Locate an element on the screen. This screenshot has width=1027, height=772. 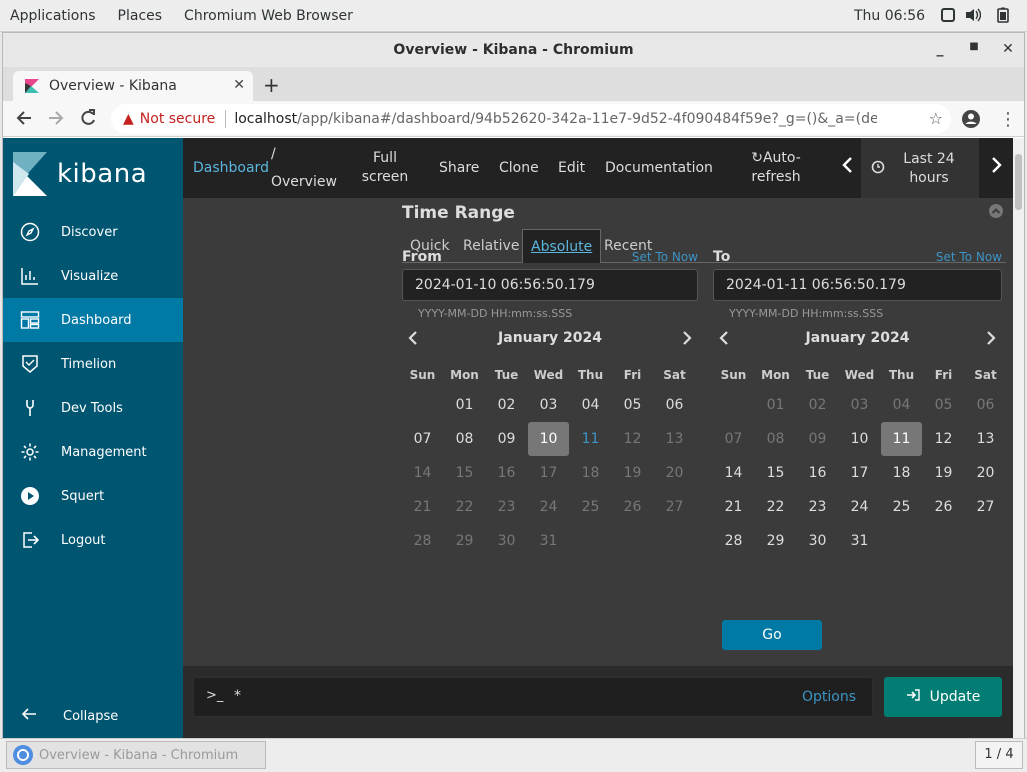
to-day: 31 is located at coordinates (859, 541).